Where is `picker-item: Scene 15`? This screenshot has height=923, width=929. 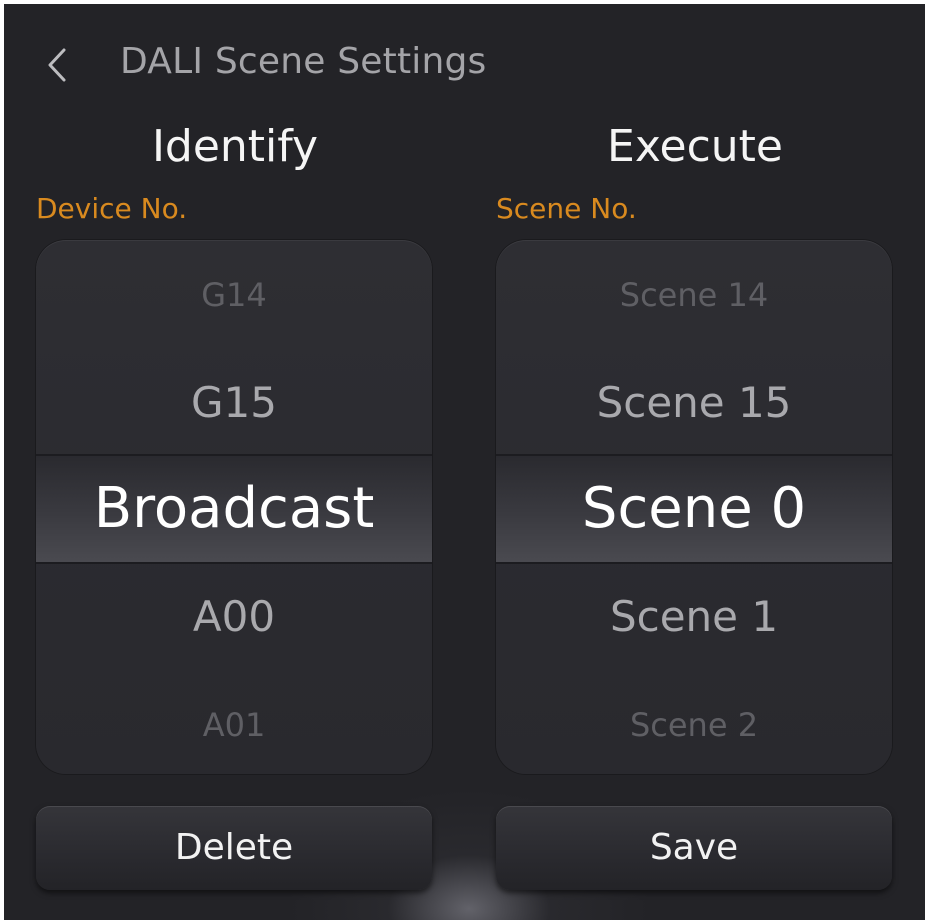
picker-item: Scene 15 is located at coordinates (694, 402).